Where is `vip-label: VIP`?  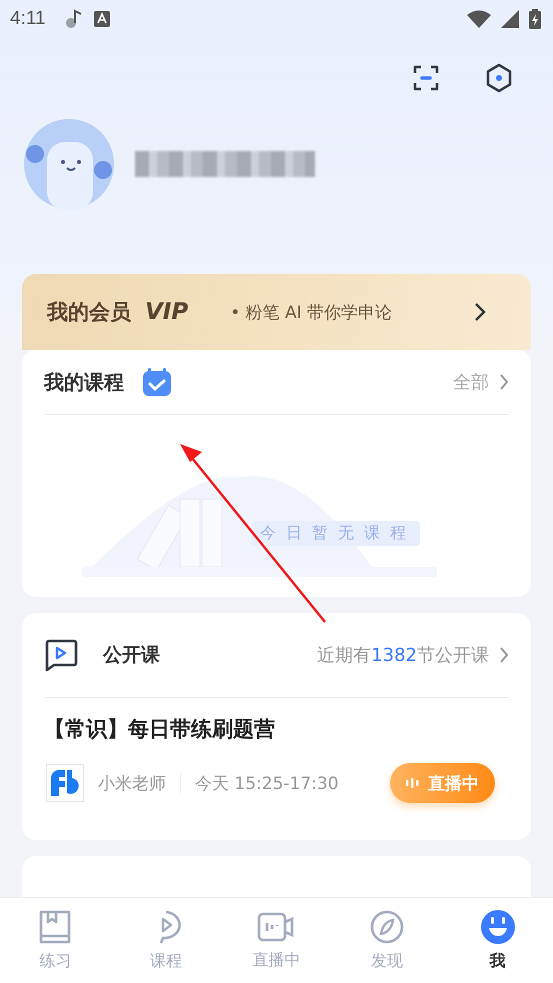 vip-label: VIP is located at coordinates (166, 312).